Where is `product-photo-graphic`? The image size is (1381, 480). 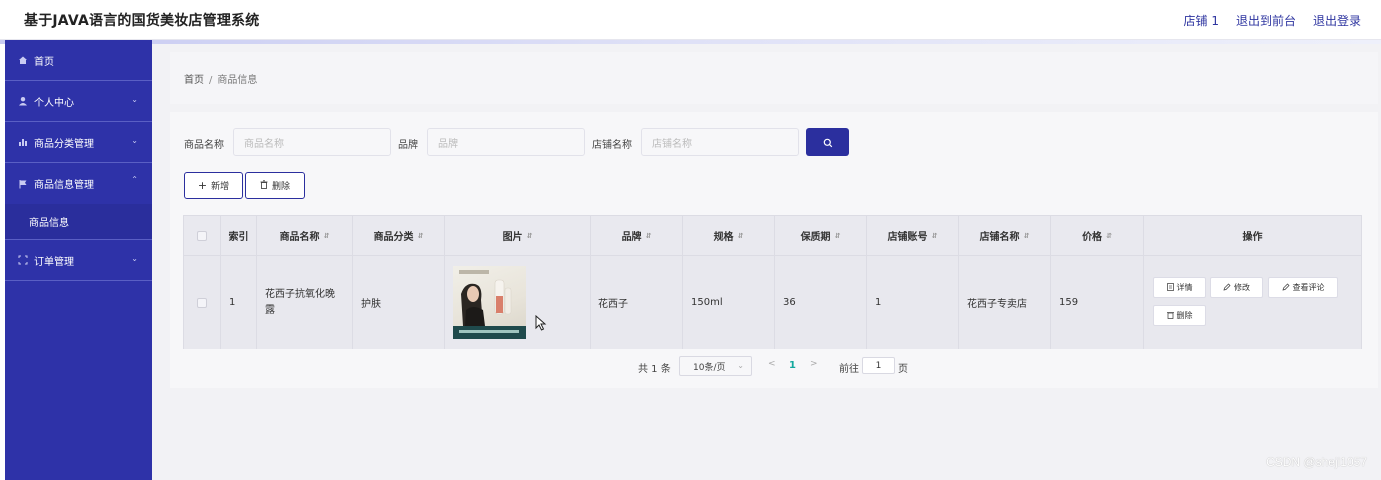 product-photo-graphic is located at coordinates (489, 304).